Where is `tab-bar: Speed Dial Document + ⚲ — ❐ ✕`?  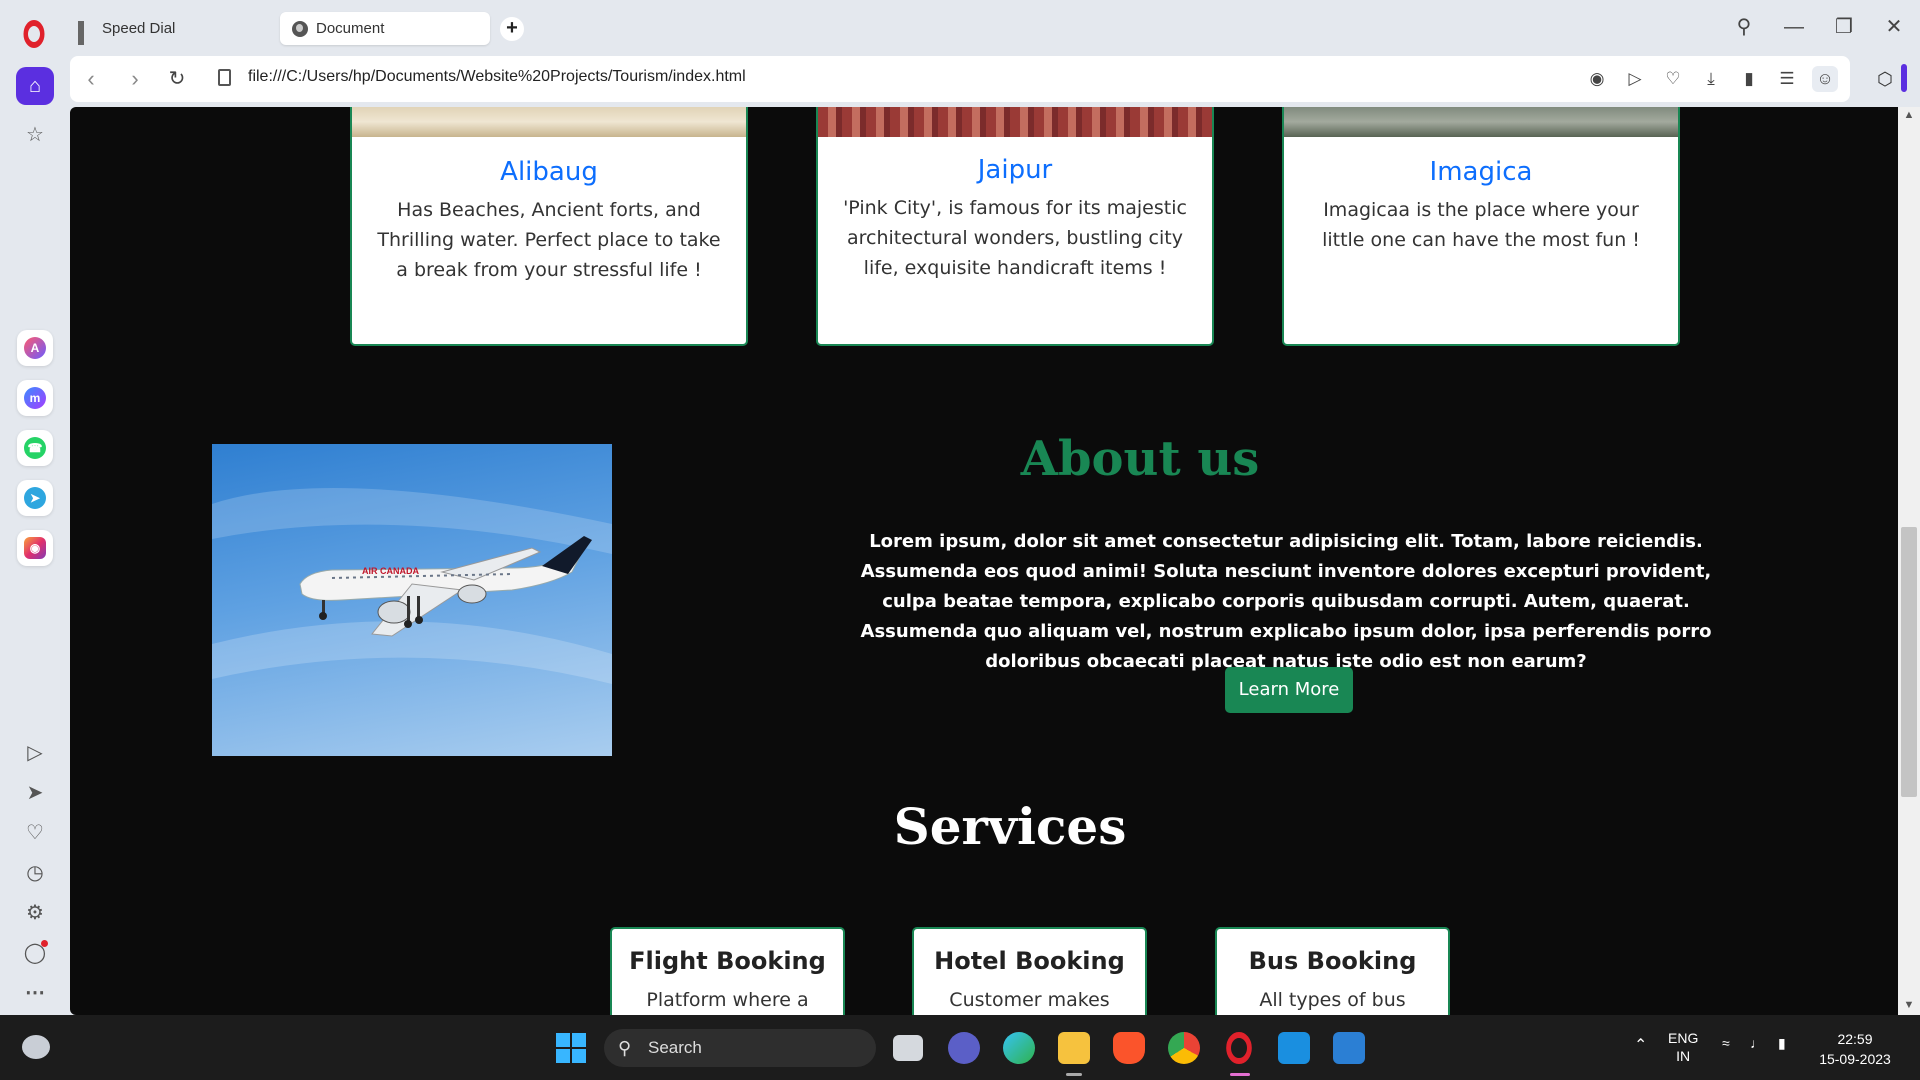
tab-bar: Speed Dial Document + ⚲ — ❐ ✕ is located at coordinates (960, 27).